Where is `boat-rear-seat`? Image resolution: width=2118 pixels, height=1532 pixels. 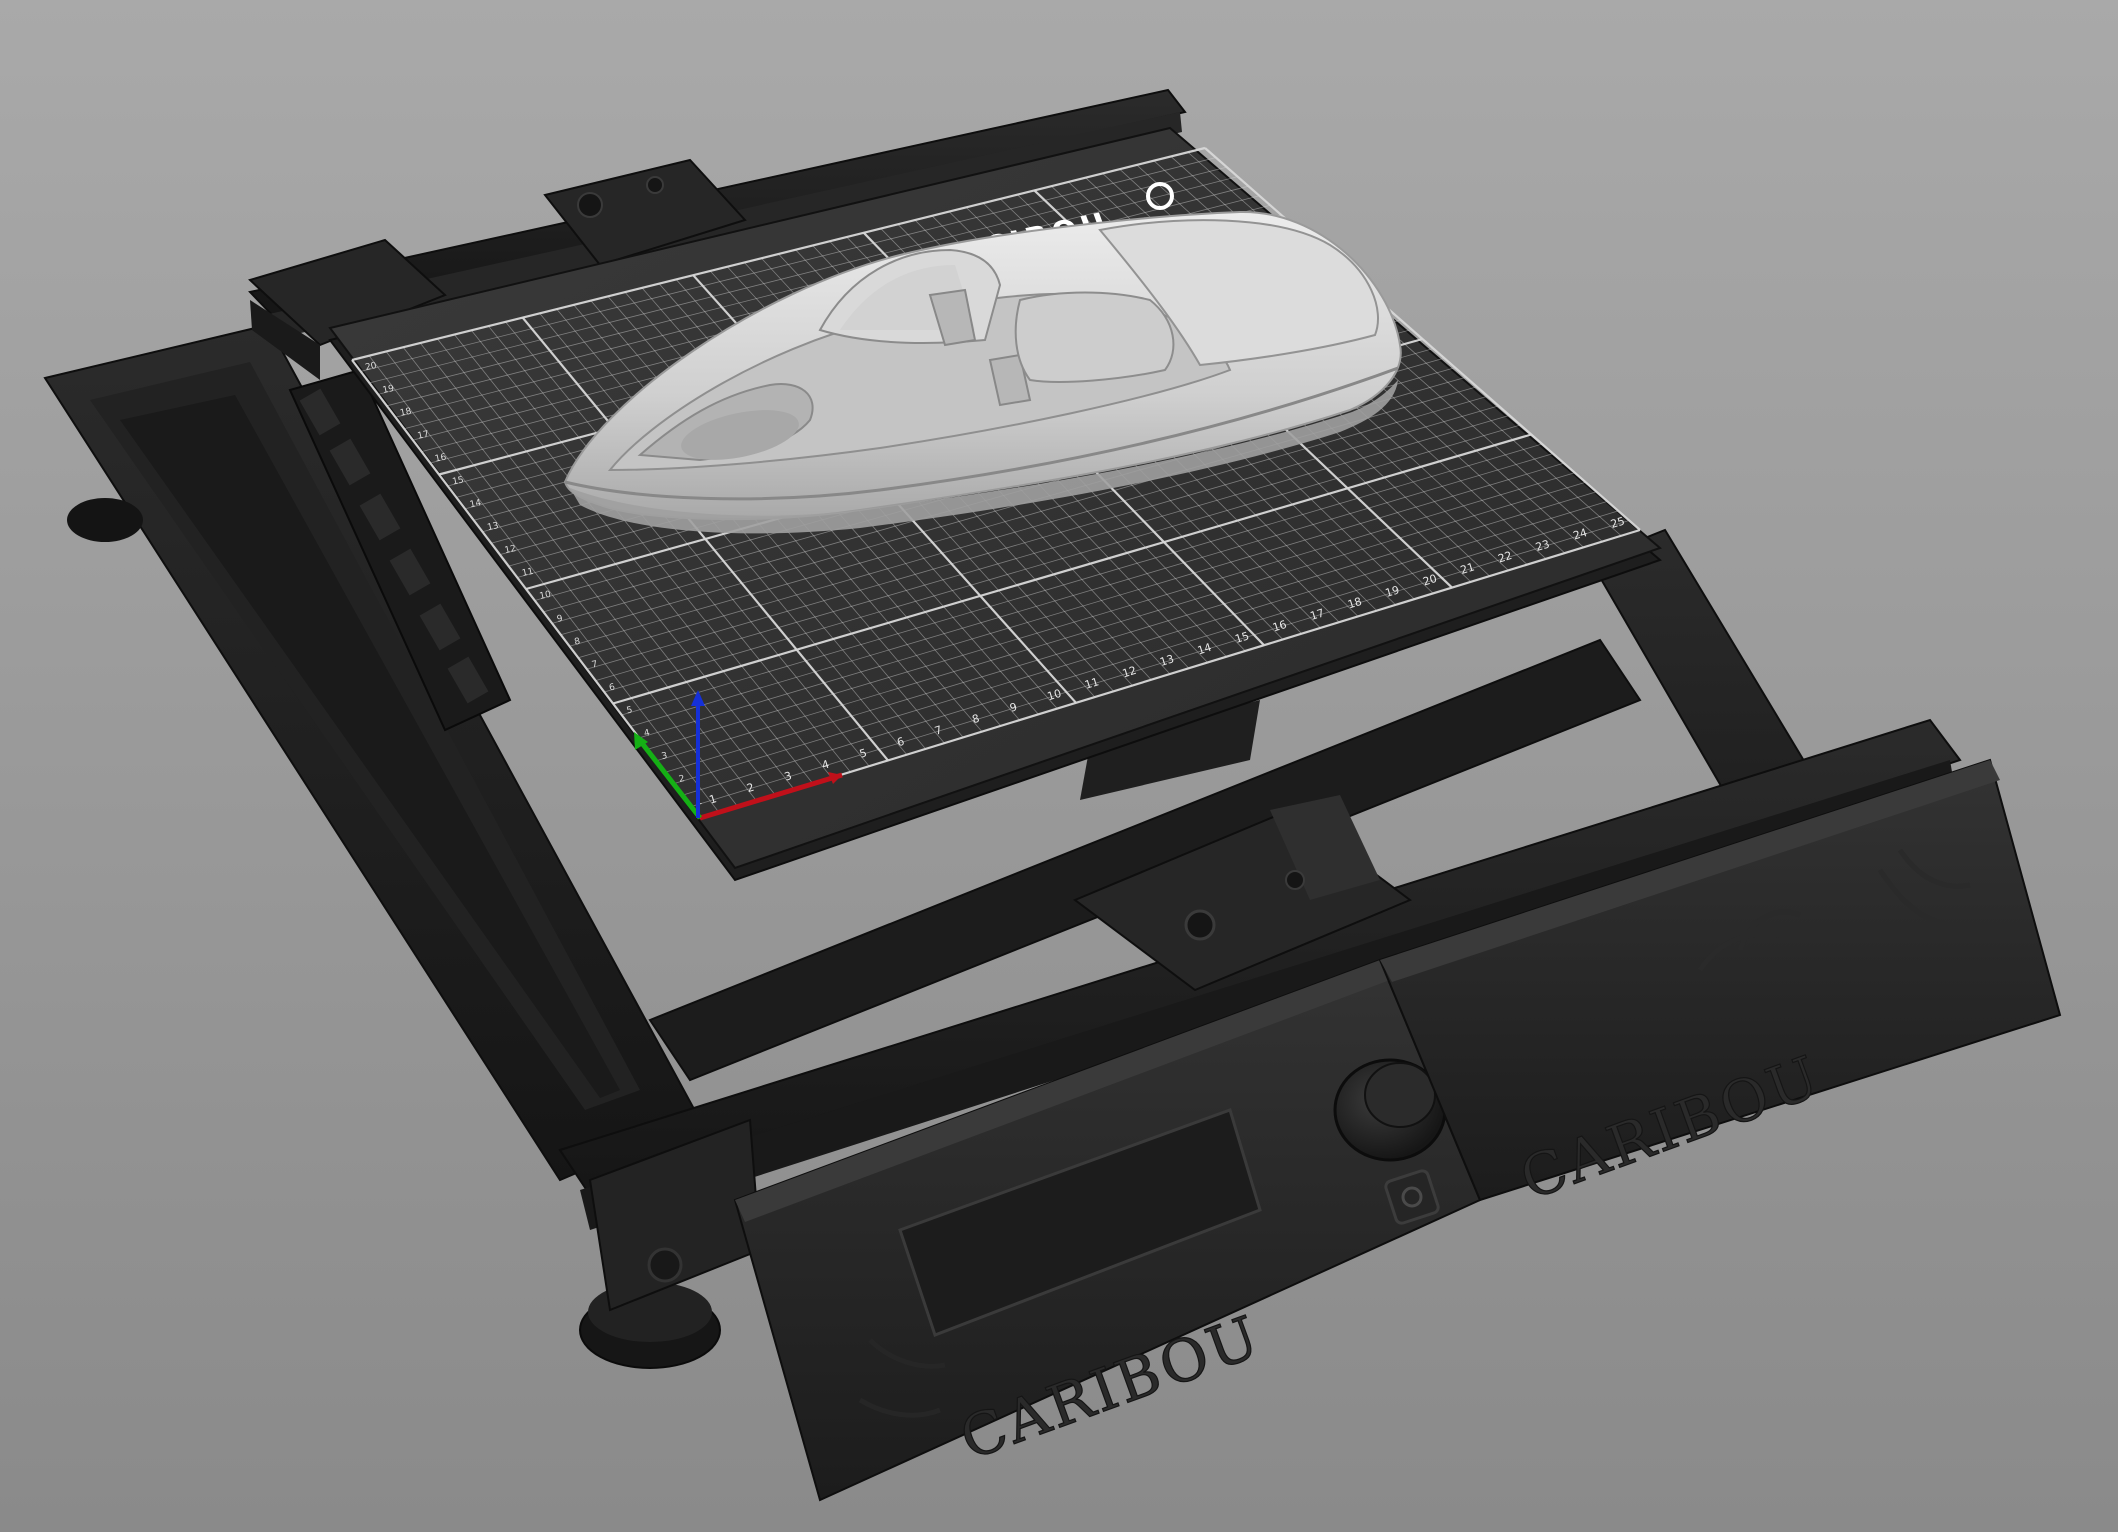 boat-rear-seat is located at coordinates (1094, 337).